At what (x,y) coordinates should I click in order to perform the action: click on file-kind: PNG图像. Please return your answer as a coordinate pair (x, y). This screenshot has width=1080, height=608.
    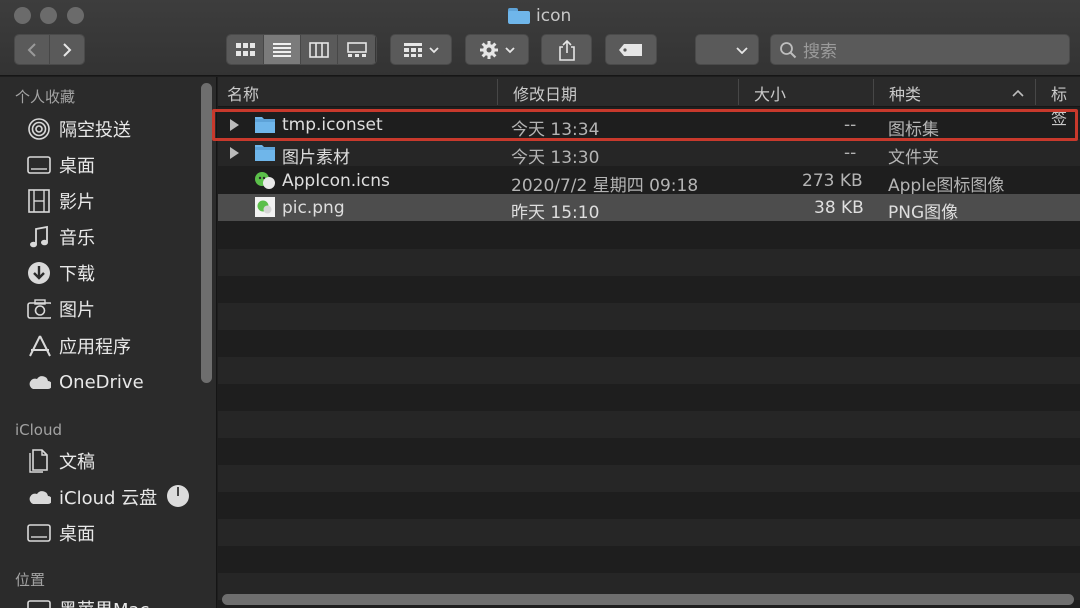
    Looking at the image, I should click on (923, 213).